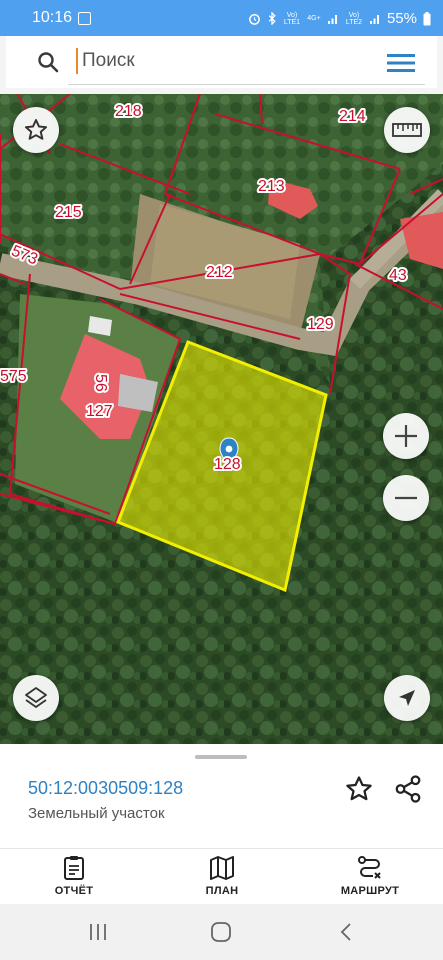 The height and width of the screenshot is (960, 443). Describe the element at coordinates (398, 275) in the screenshot. I see `parcel-label: 43` at that location.